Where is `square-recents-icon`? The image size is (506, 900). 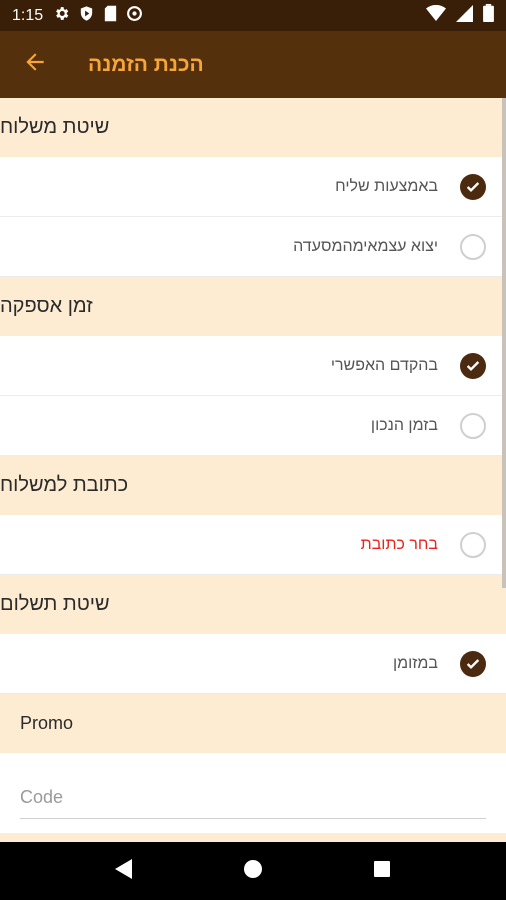 square-recents-icon is located at coordinates (382, 871).